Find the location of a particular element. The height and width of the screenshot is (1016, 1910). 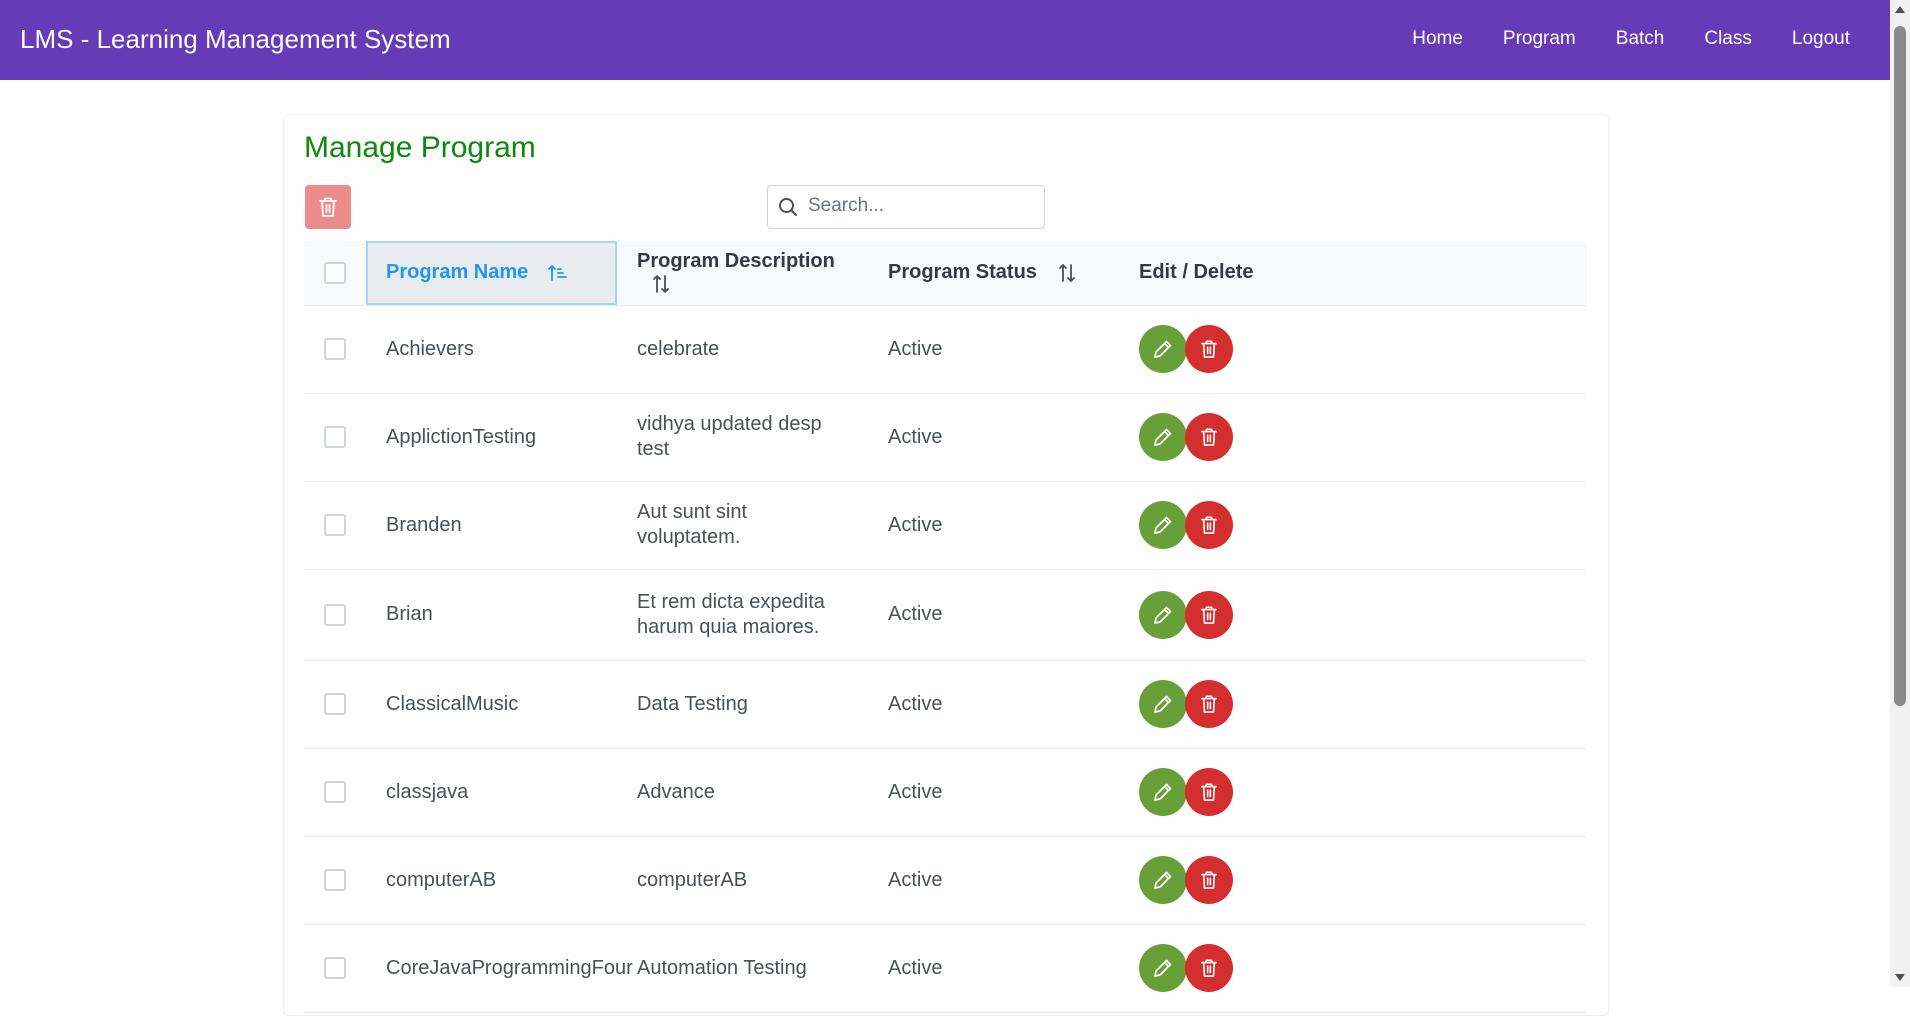

table-row: Branden Aut sunt sint voluptatem. Active is located at coordinates (945, 525).